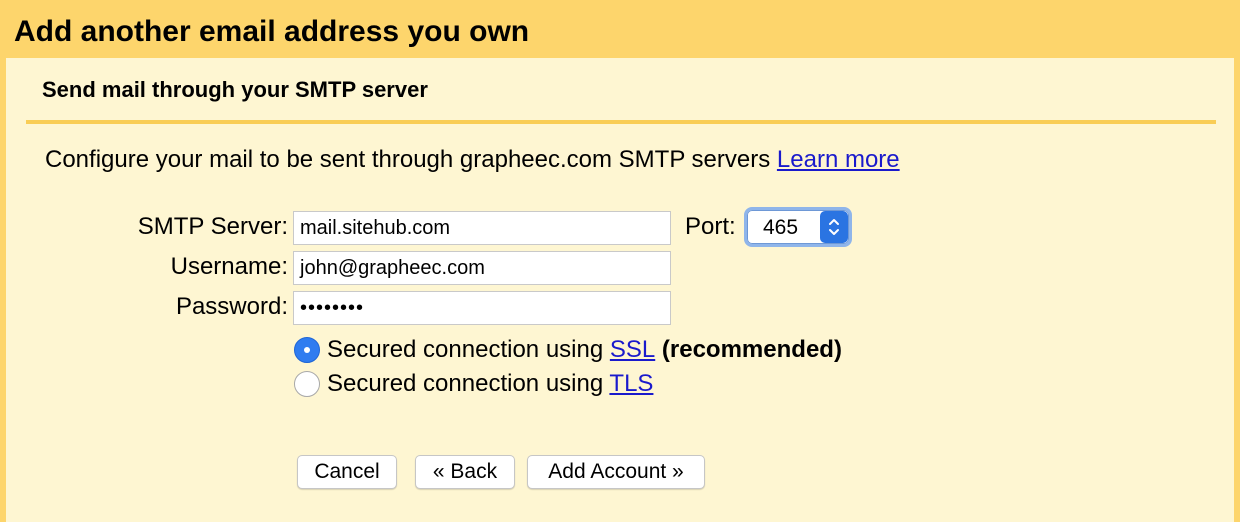 This screenshot has height=522, width=1240. Describe the element at coordinates (307, 384) in the screenshot. I see `tls-radio` at that location.